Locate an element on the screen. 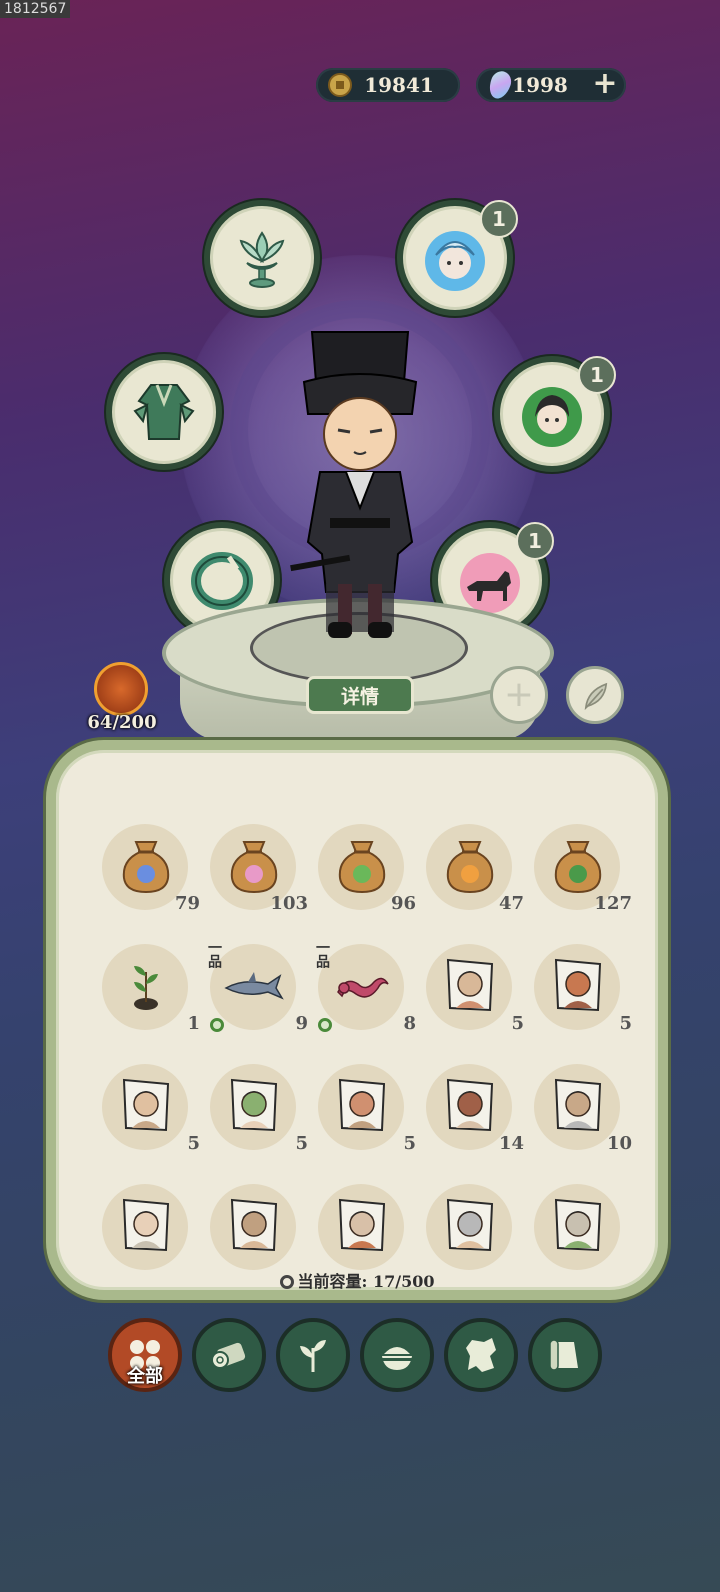  lotus-lamp-icon is located at coordinates (262, 259).